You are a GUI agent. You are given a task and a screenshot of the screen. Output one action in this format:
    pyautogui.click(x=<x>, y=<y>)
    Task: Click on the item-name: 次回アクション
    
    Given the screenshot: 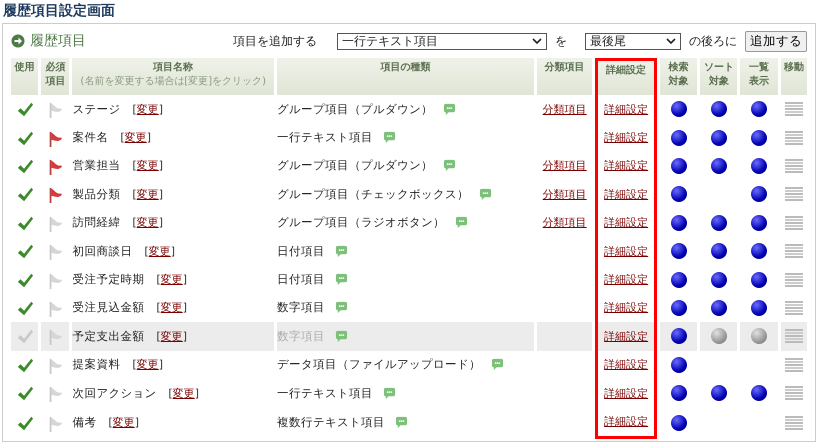 What is the action you would take?
    pyautogui.click(x=114, y=393)
    